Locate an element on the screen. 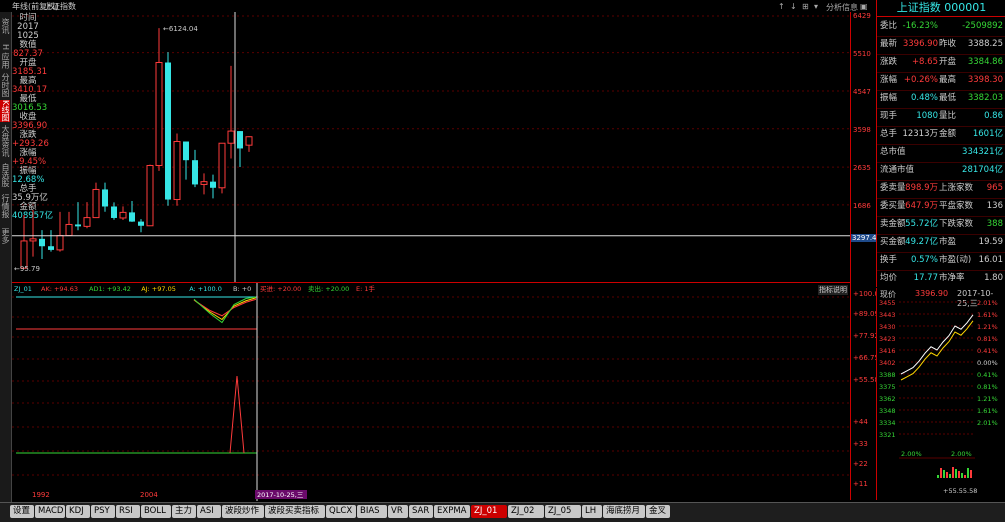 Image resolution: width=1005 pixels, height=522 pixels. quote-value: 12313万 is located at coordinates (920, 134).